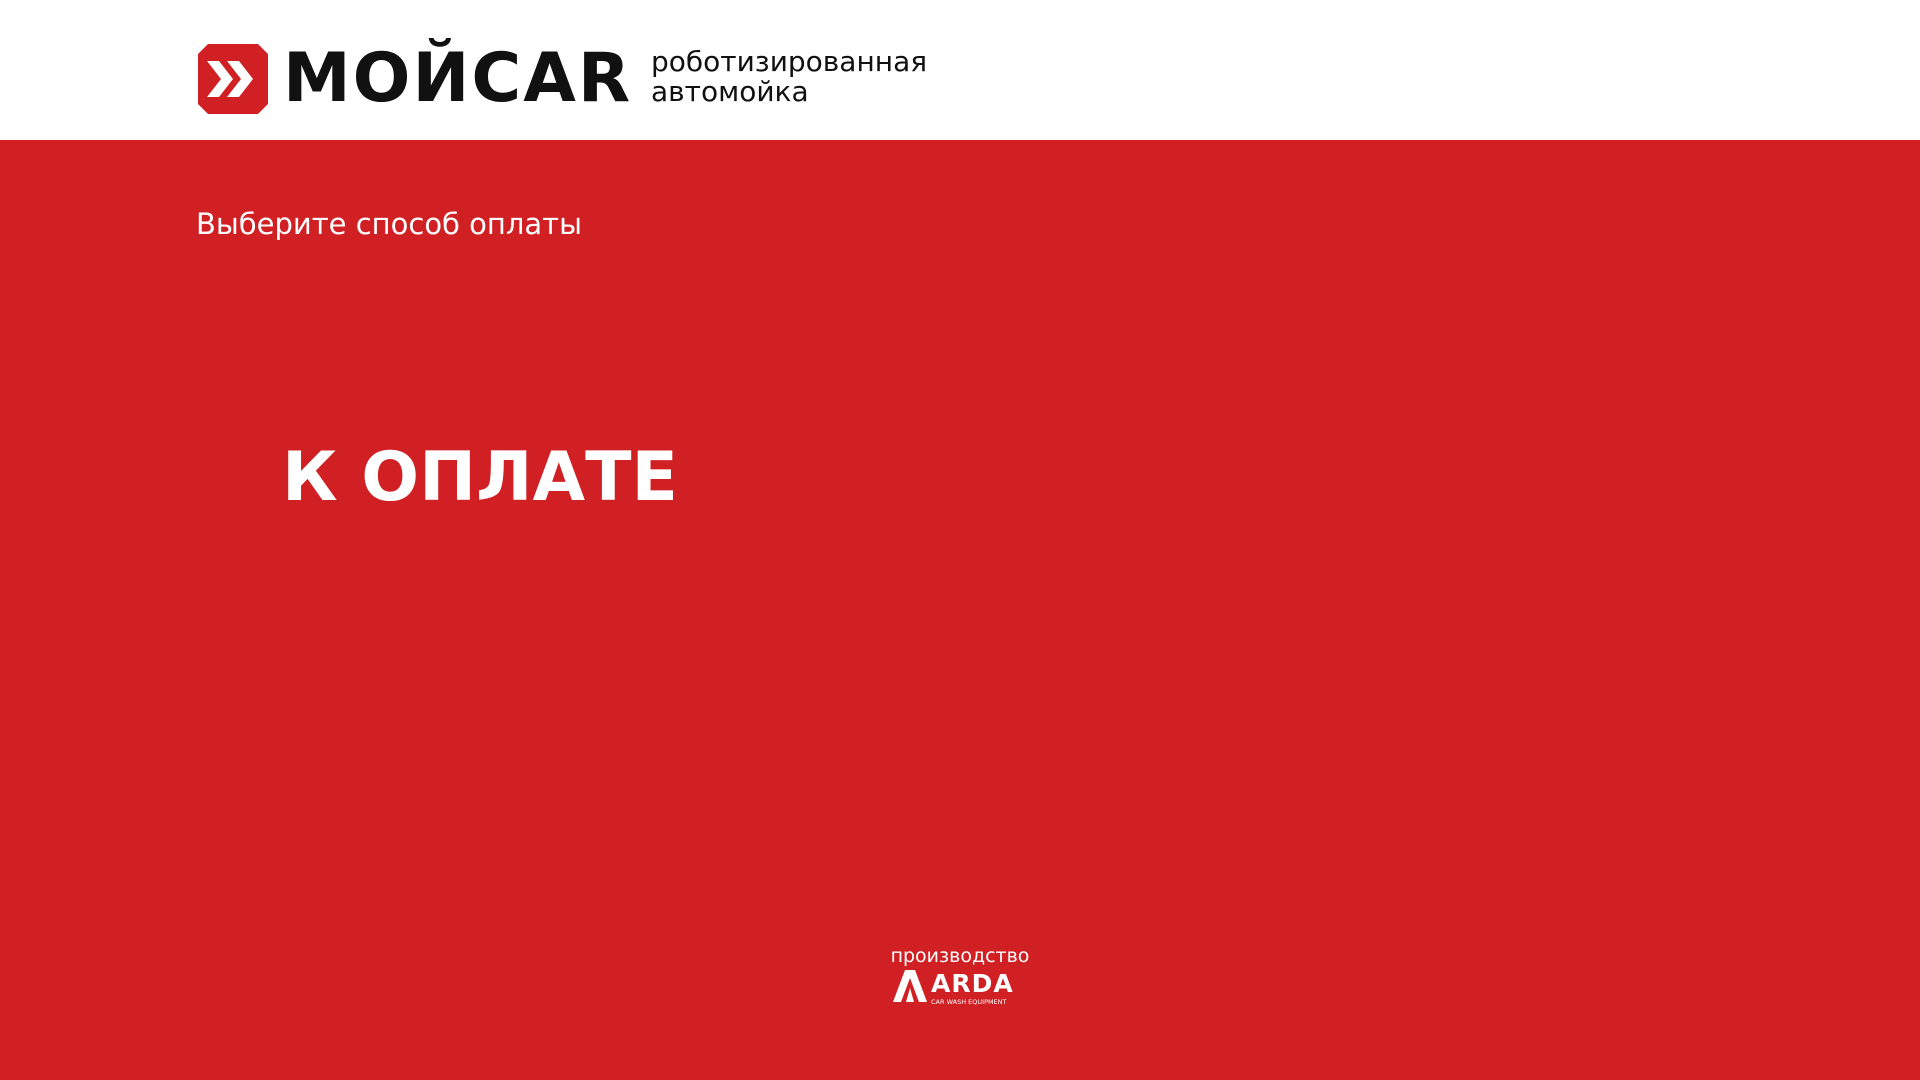 This screenshot has height=1080, width=1920. I want to click on footer-manufacturer: производство ARDA CAR WASH EQUIPMENT, so click(960, 975).